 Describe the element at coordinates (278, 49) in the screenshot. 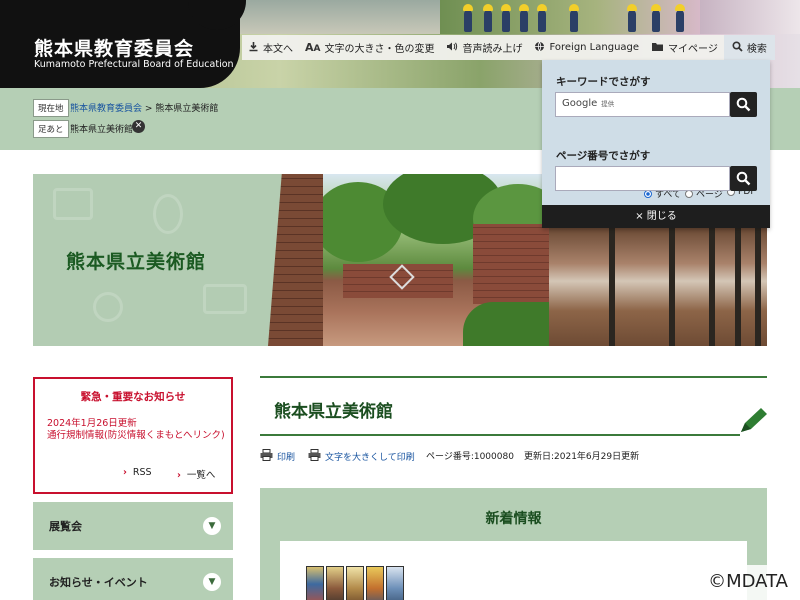

I see `util-label: 本文へ` at that location.